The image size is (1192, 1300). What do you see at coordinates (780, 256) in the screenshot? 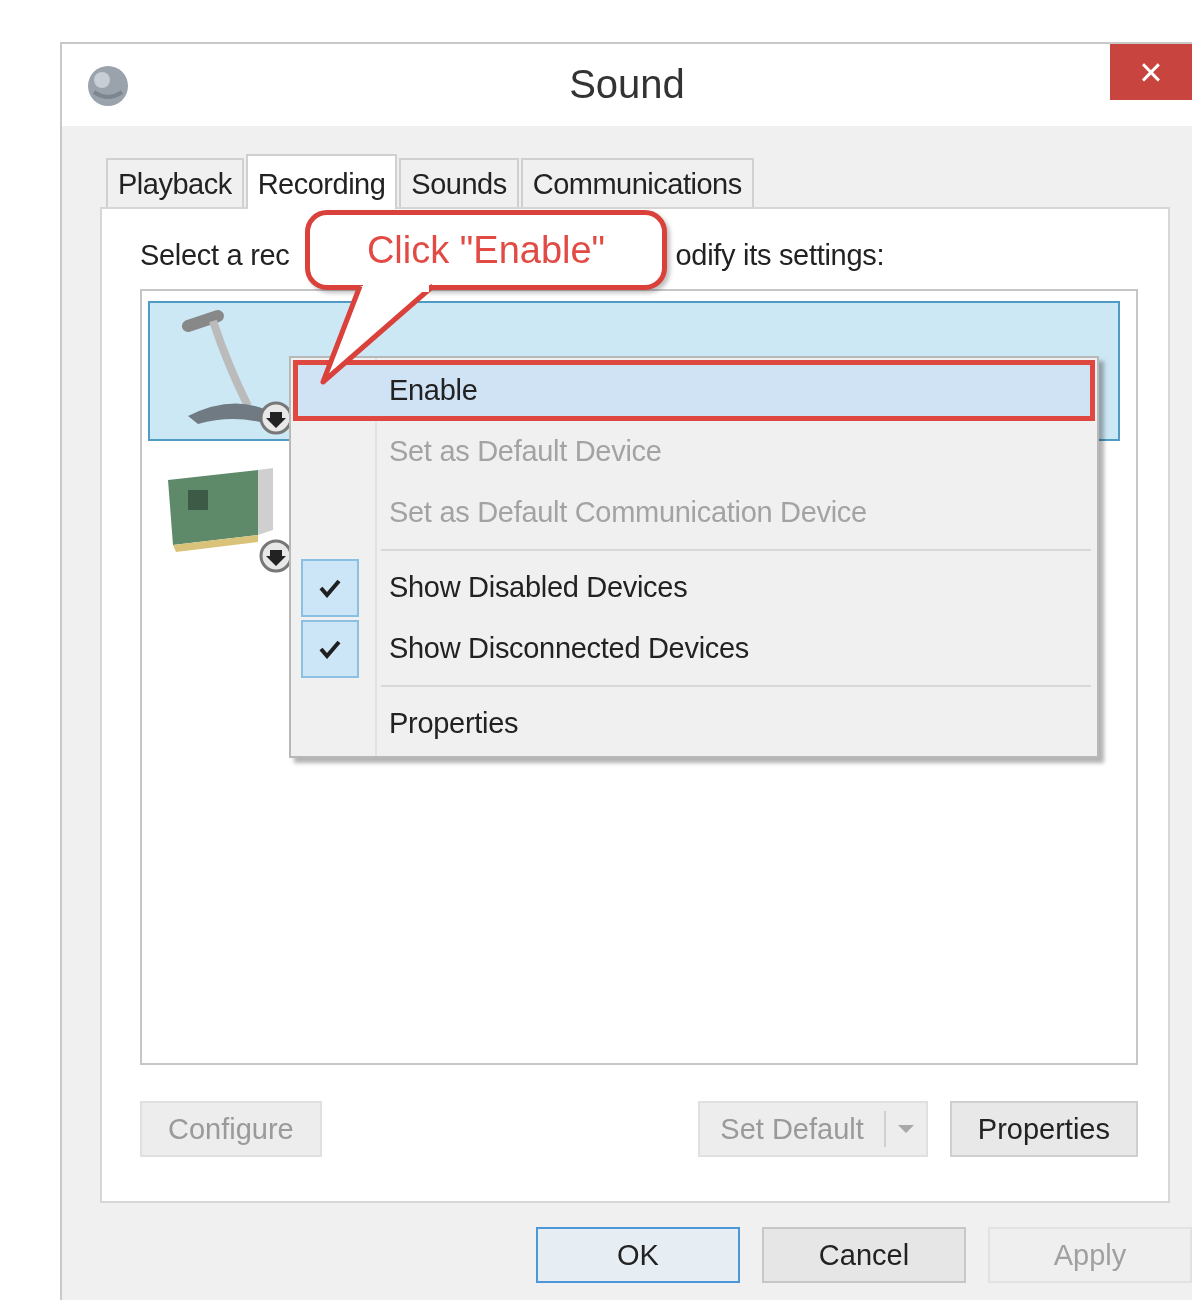
I see `instruction-text: odify its settings:` at bounding box center [780, 256].